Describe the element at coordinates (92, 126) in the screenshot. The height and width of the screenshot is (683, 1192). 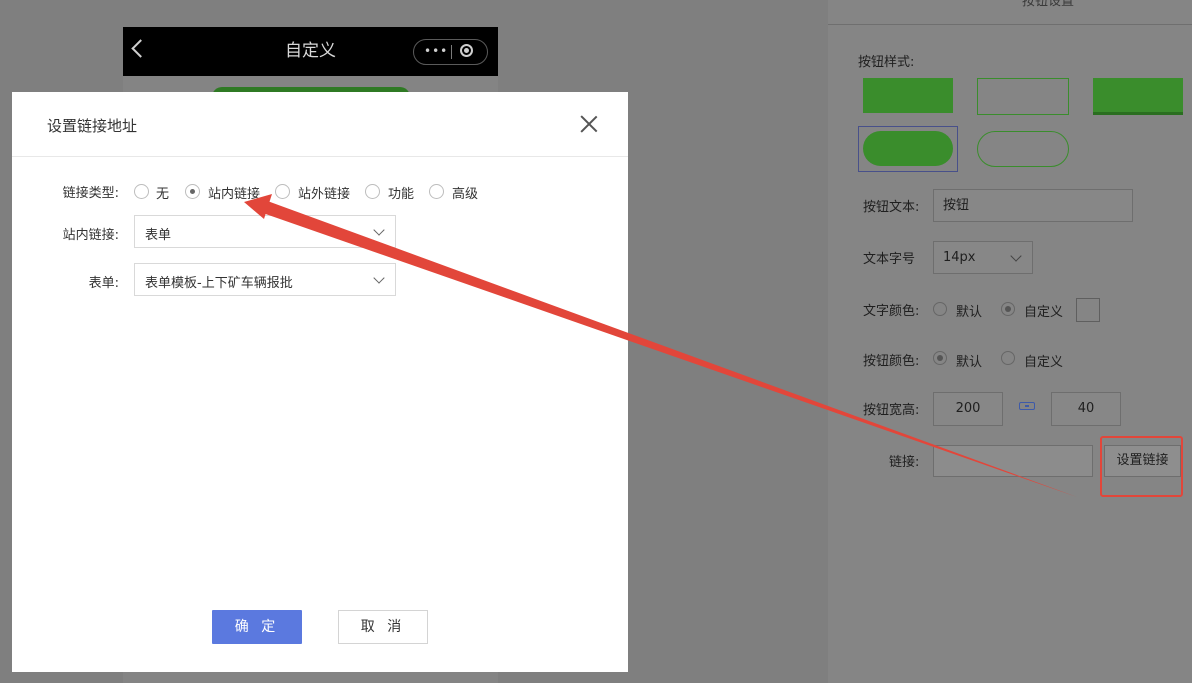
I see `dialog-title: 设置链接地址` at that location.